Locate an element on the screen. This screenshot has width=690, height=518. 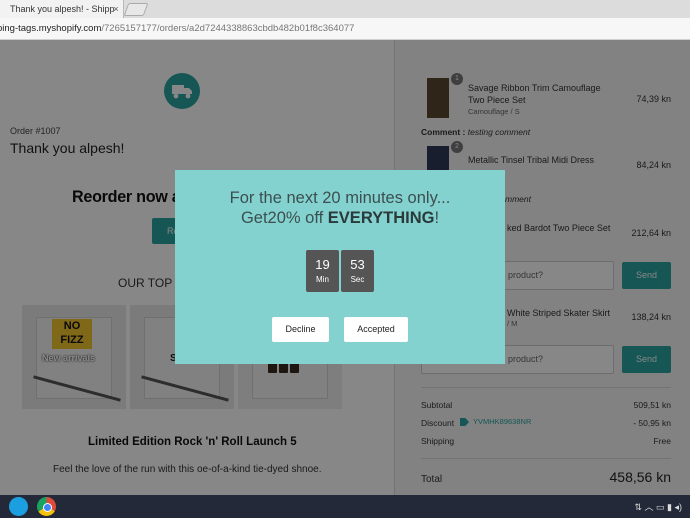
countdown-minutes: 19 Min is located at coordinates (322, 271).